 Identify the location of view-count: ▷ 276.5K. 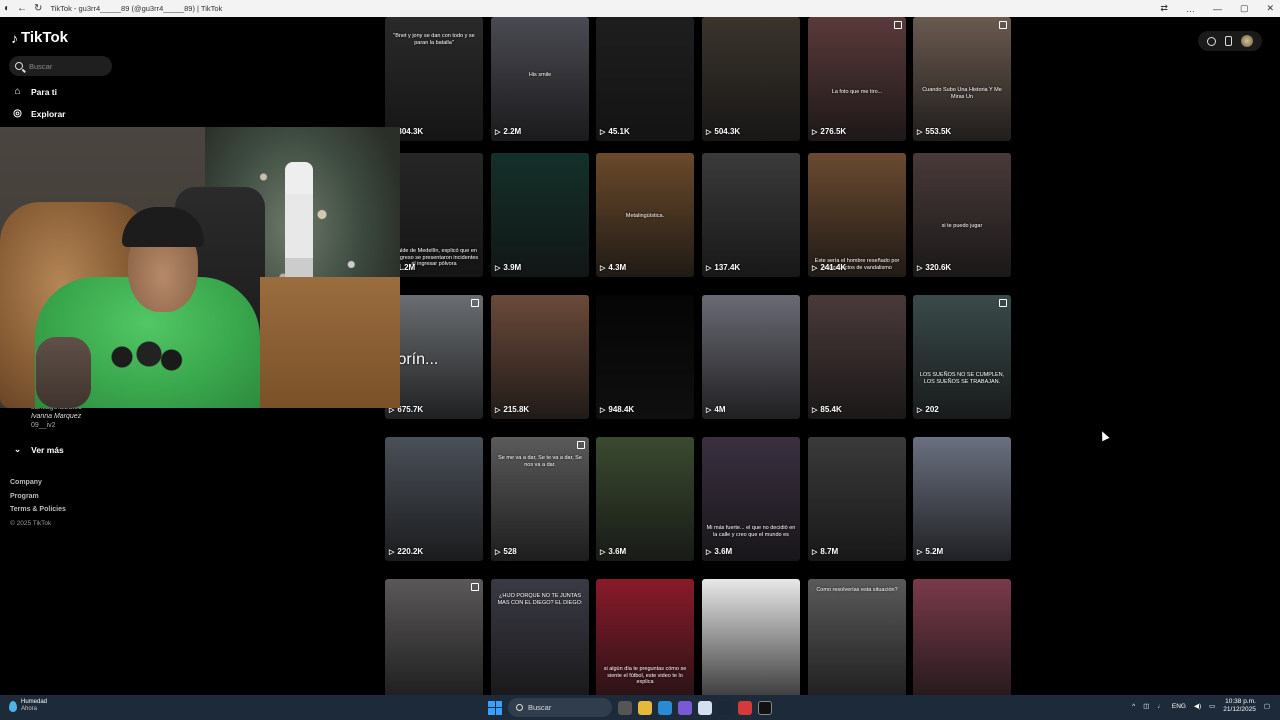
(829, 131).